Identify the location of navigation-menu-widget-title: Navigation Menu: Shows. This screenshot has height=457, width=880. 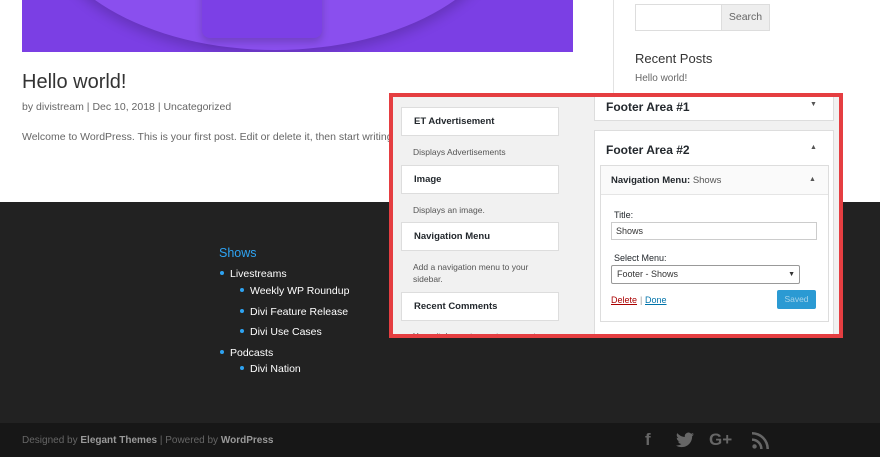
(666, 180).